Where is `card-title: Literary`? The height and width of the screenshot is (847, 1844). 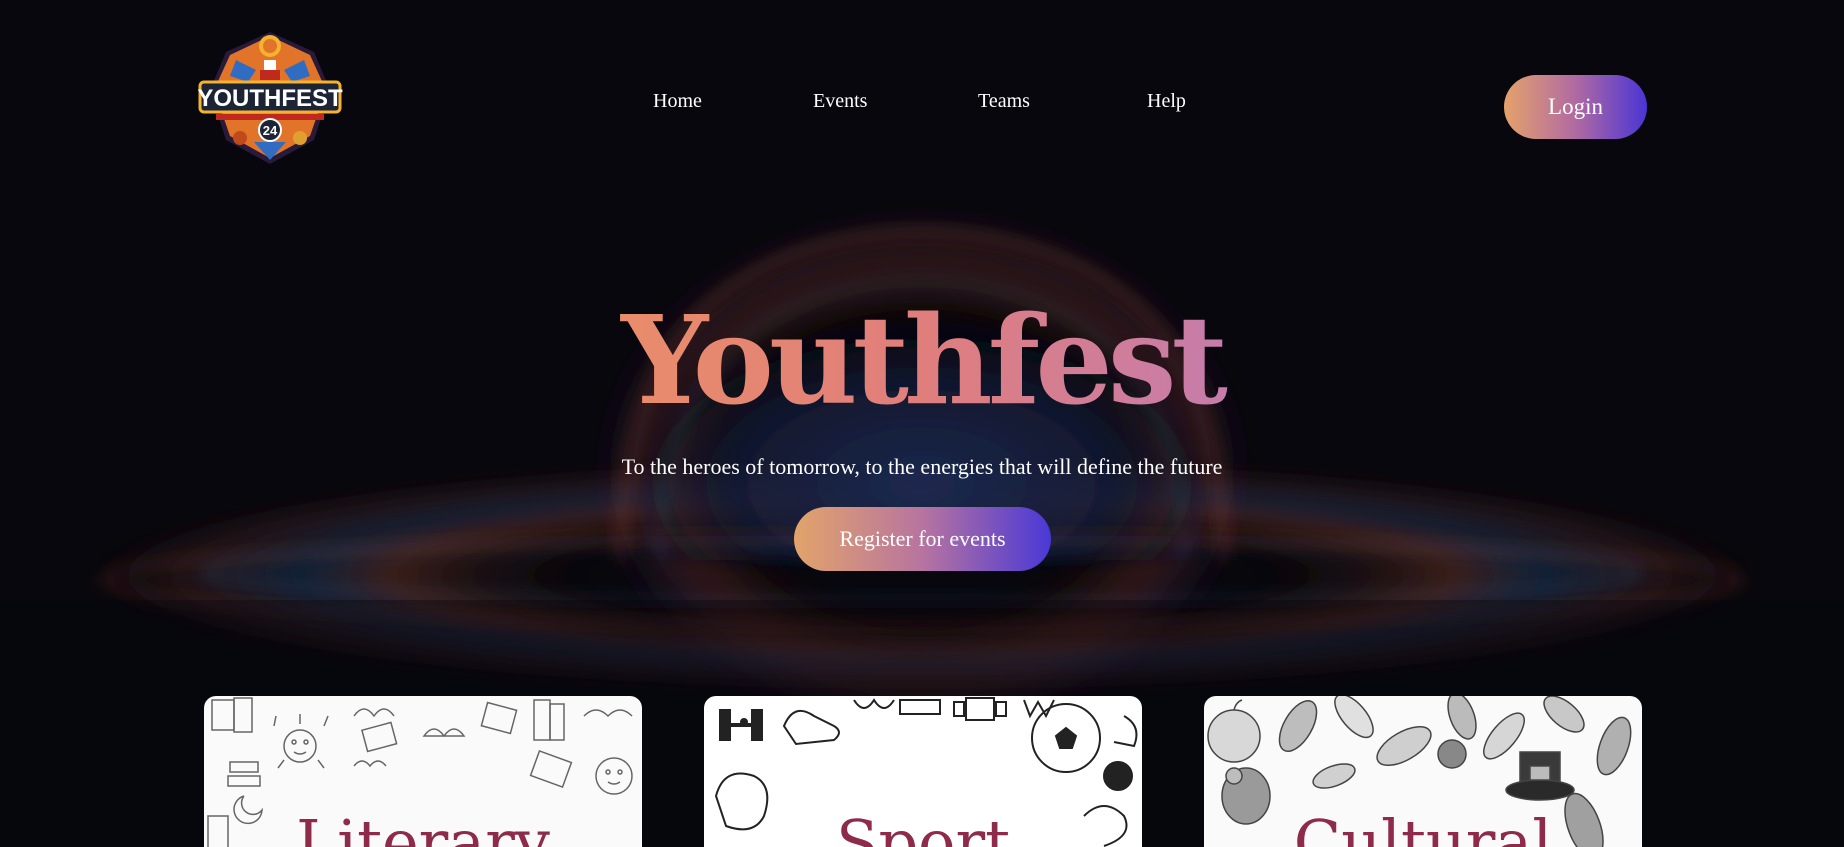
card-title: Literary is located at coordinates (423, 826).